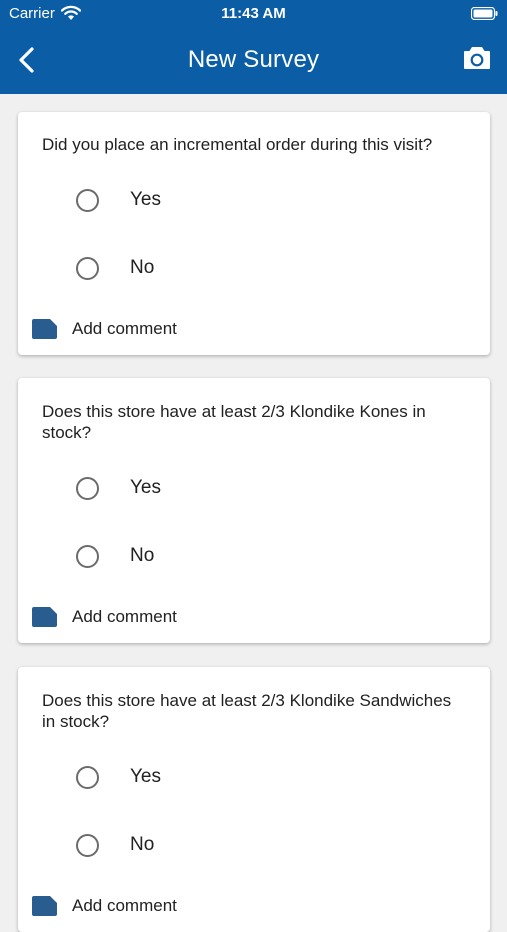  I want to click on status-time: 11:43 AM, so click(253, 13).